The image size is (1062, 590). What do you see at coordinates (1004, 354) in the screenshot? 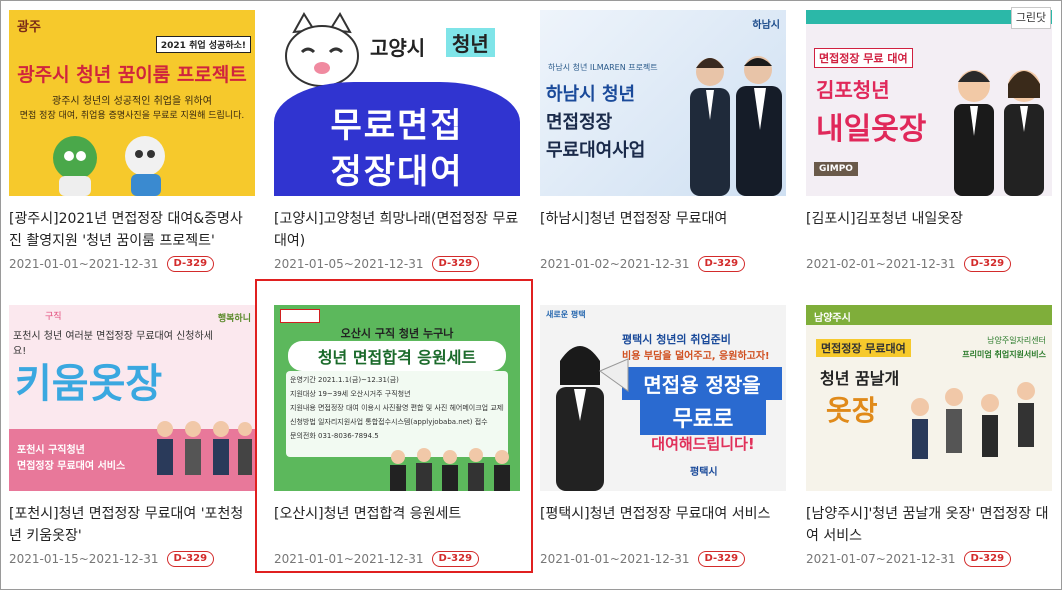
I see `thumb-right: 프리미엄 취업지원서비스` at bounding box center [1004, 354].